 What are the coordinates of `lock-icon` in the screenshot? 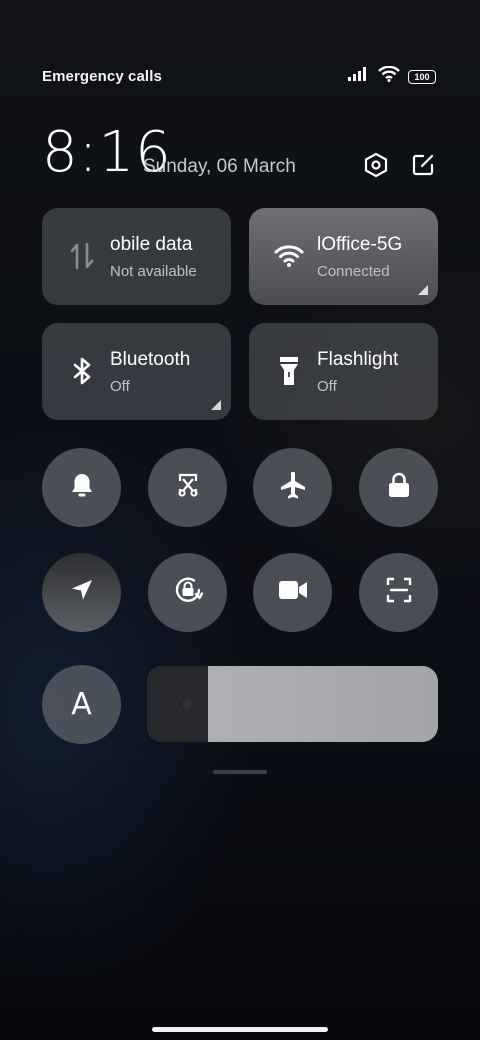 It's located at (399, 487).